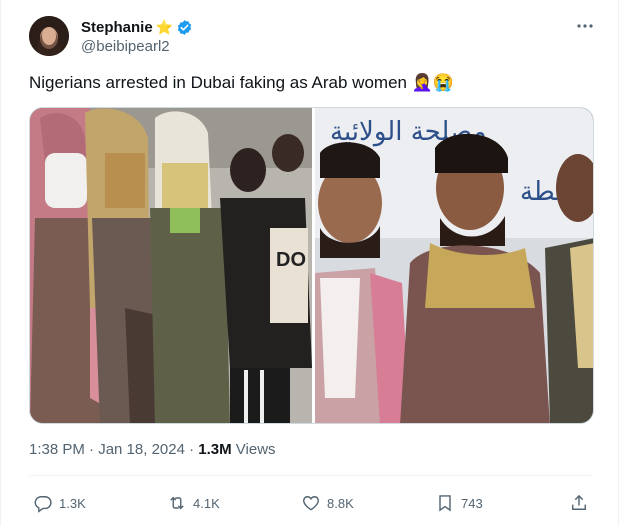 This screenshot has width=619, height=526. I want to click on bookmark-count: 743, so click(472, 503).